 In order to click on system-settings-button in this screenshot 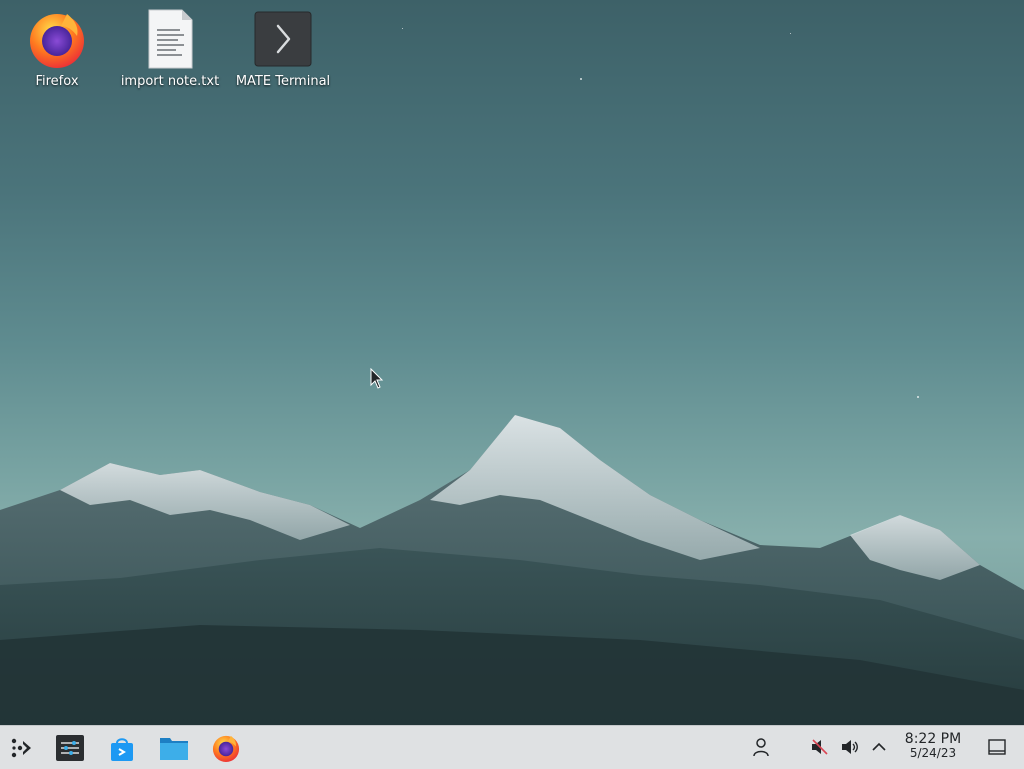, I will do `click(70, 748)`.